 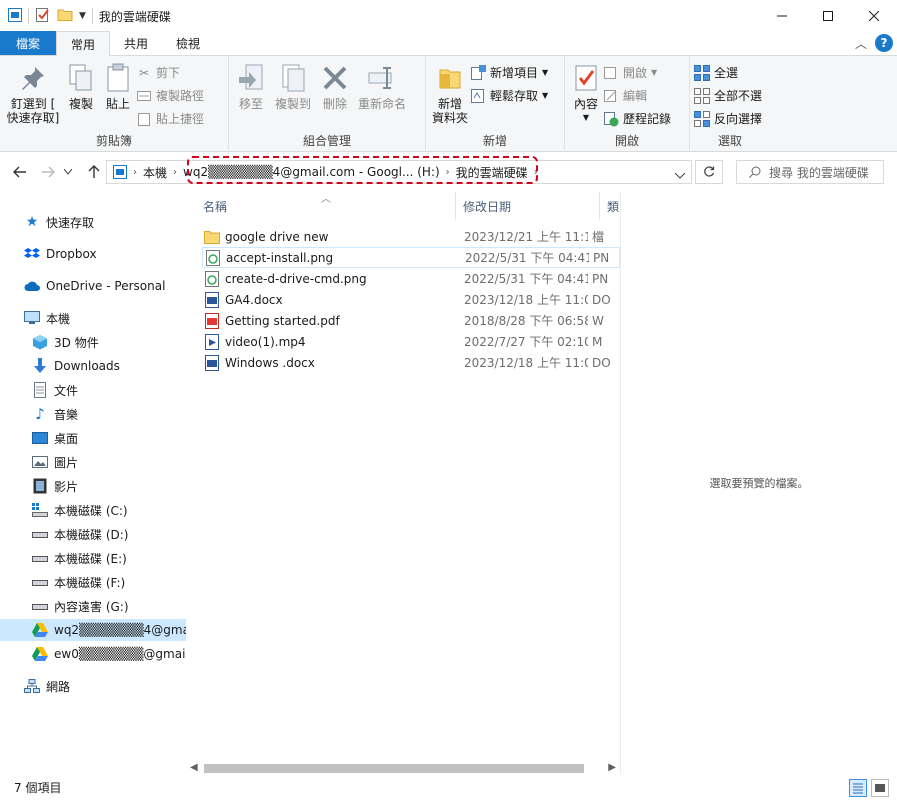 I want to click on tab-share: 共用, so click(x=136, y=43).